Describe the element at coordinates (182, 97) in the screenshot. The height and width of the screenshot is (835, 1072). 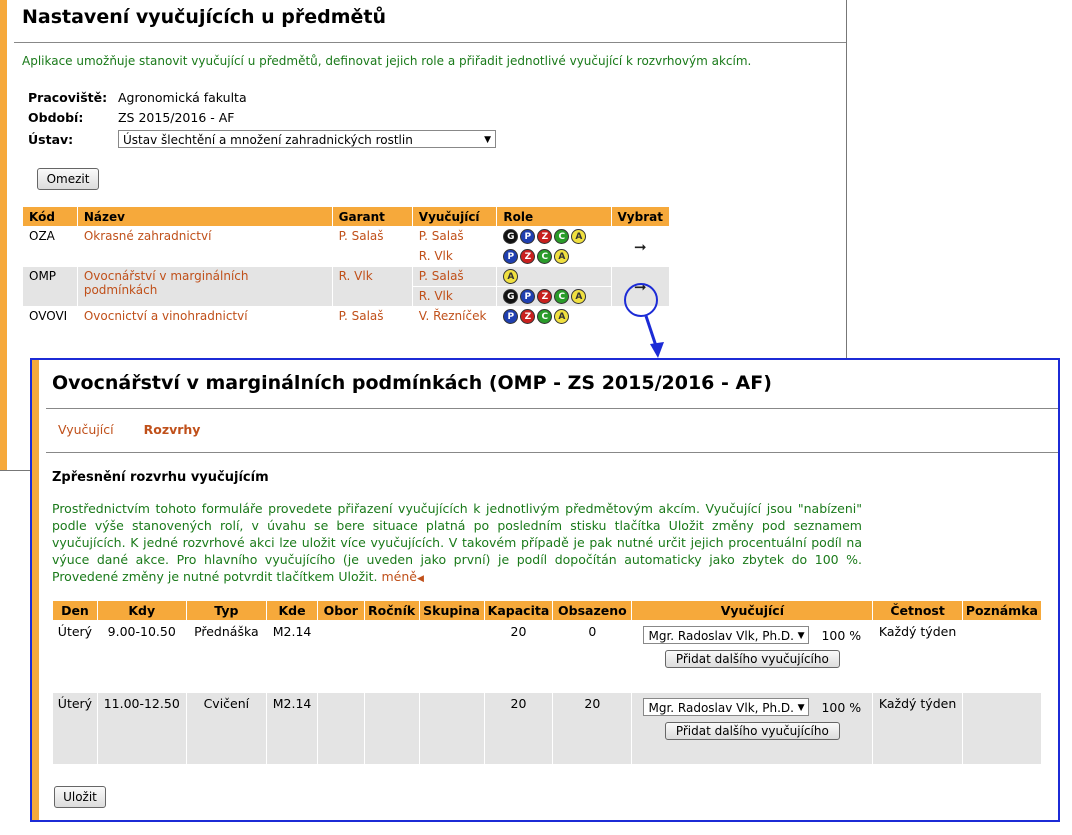
I see `pracoviste-value: Agronomická fakulta` at that location.